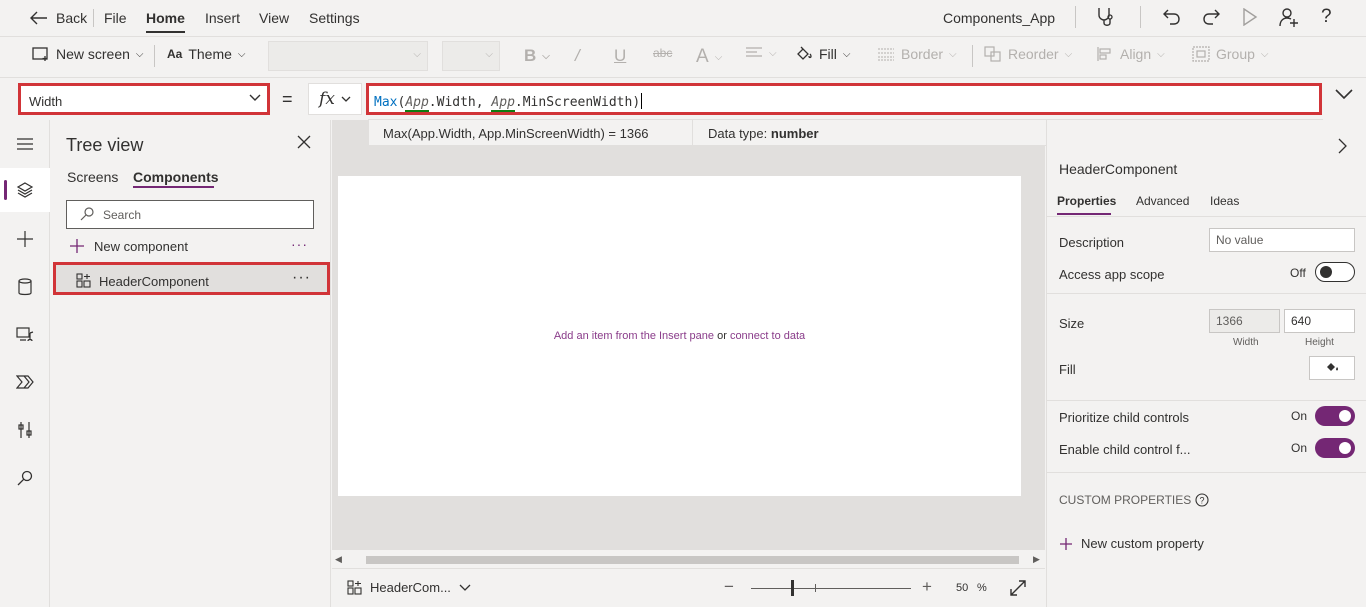  What do you see at coordinates (844, 99) in the screenshot?
I see `formula-input: Max(App.Width, App.MinScreenWidth)` at bounding box center [844, 99].